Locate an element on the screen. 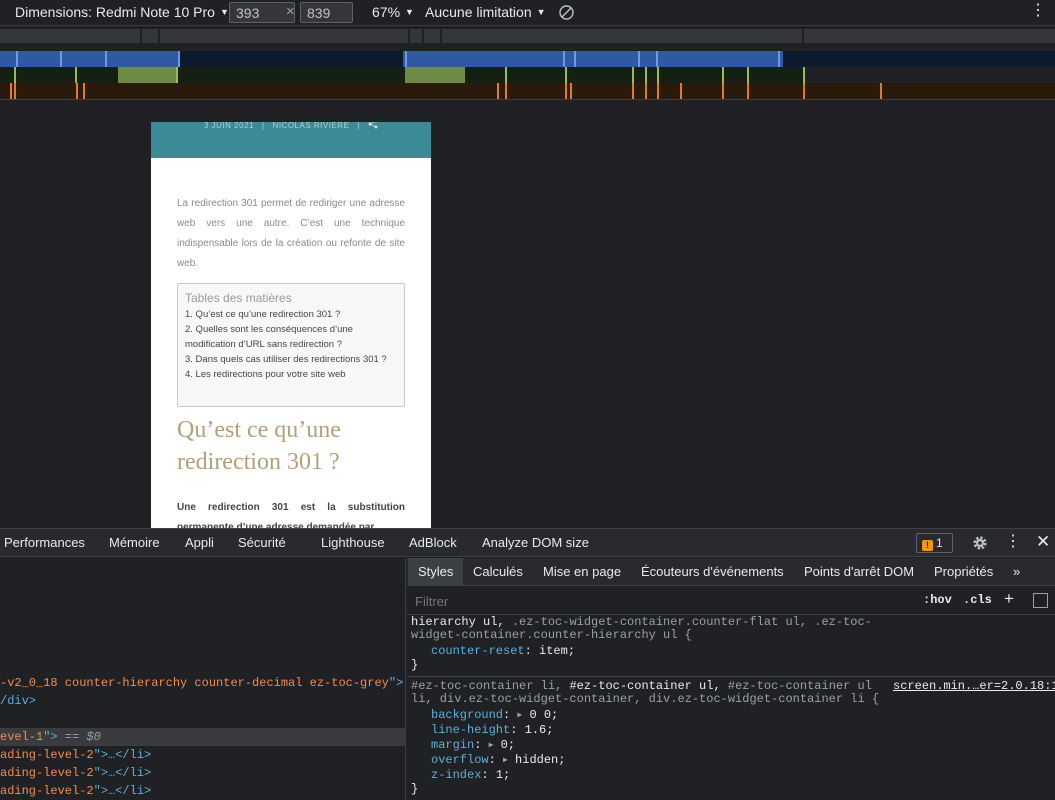 The height and width of the screenshot is (800, 1055). tab-points-arret-dom: Points d'arrêt DOM is located at coordinates (859, 571).